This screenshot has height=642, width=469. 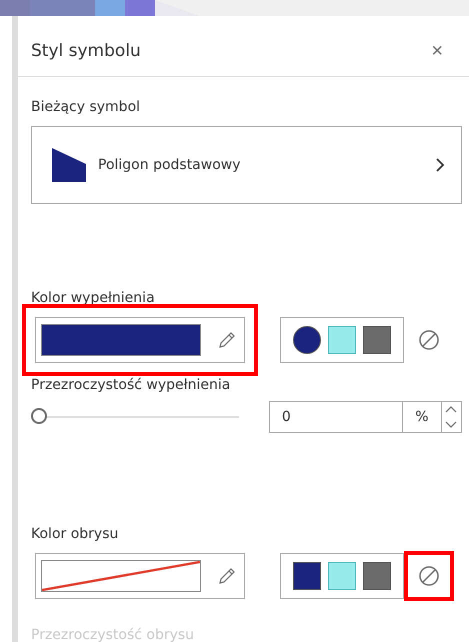 What do you see at coordinates (437, 51) in the screenshot?
I see `close-button: ×` at bounding box center [437, 51].